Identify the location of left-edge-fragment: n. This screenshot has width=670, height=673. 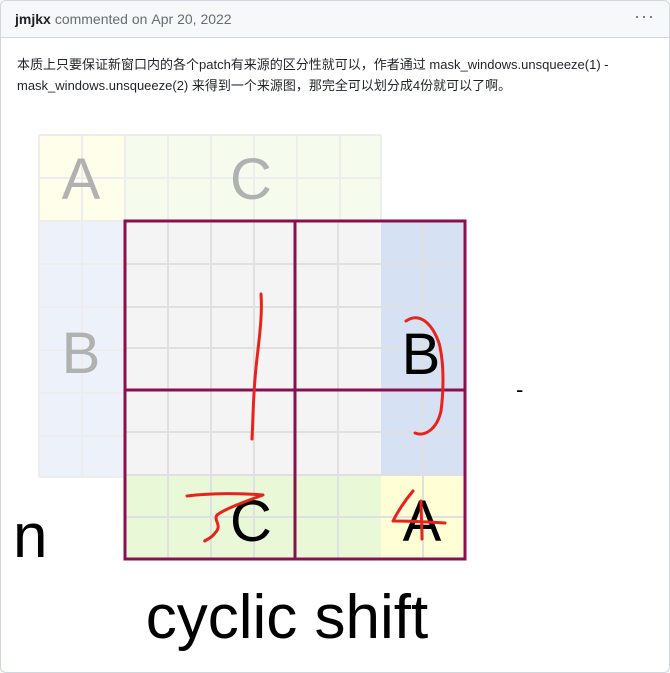
(30, 536).